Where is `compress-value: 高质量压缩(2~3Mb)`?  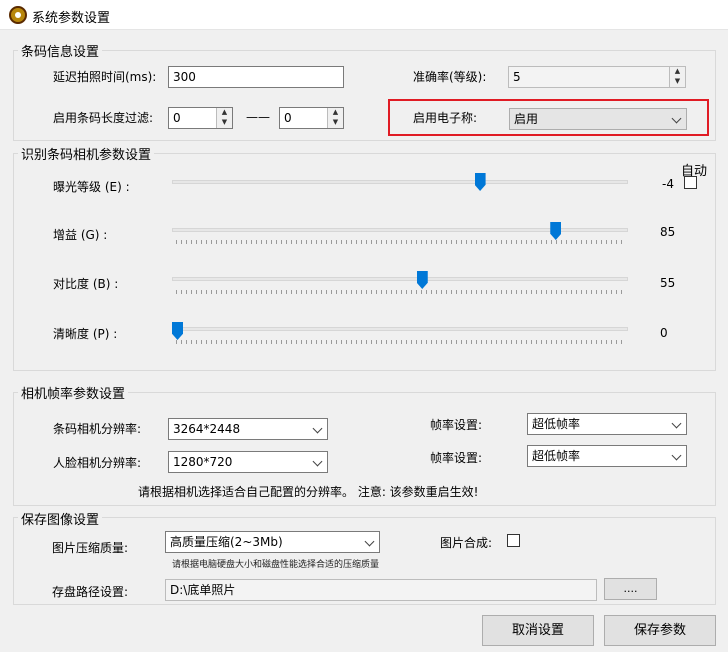
compress-value: 高质量压缩(2~3Mb) is located at coordinates (226, 542).